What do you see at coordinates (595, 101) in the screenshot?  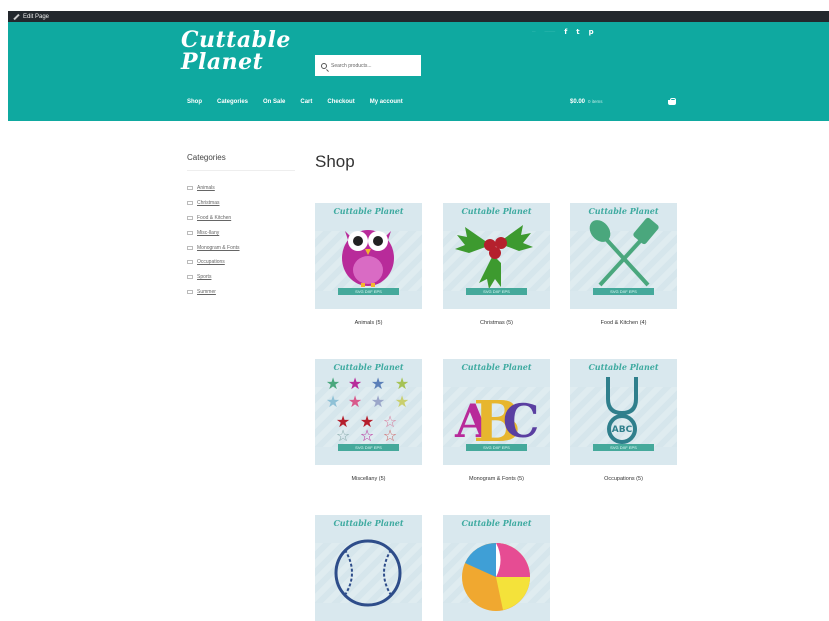 I see `cart-items-count: 0 items` at bounding box center [595, 101].